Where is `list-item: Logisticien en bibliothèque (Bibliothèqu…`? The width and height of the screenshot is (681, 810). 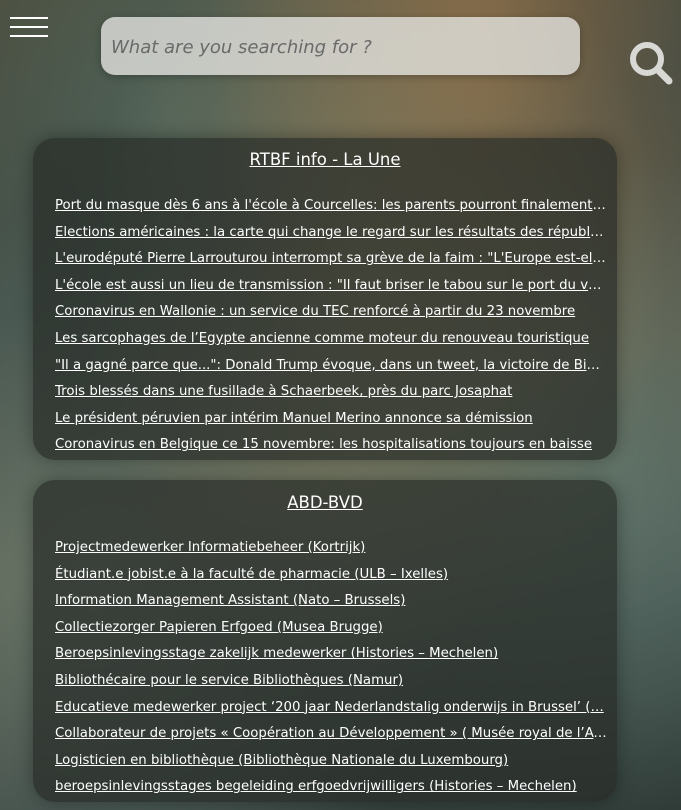
list-item: Logisticien en bibliothèque (Bibliothèqu… is located at coordinates (331, 761).